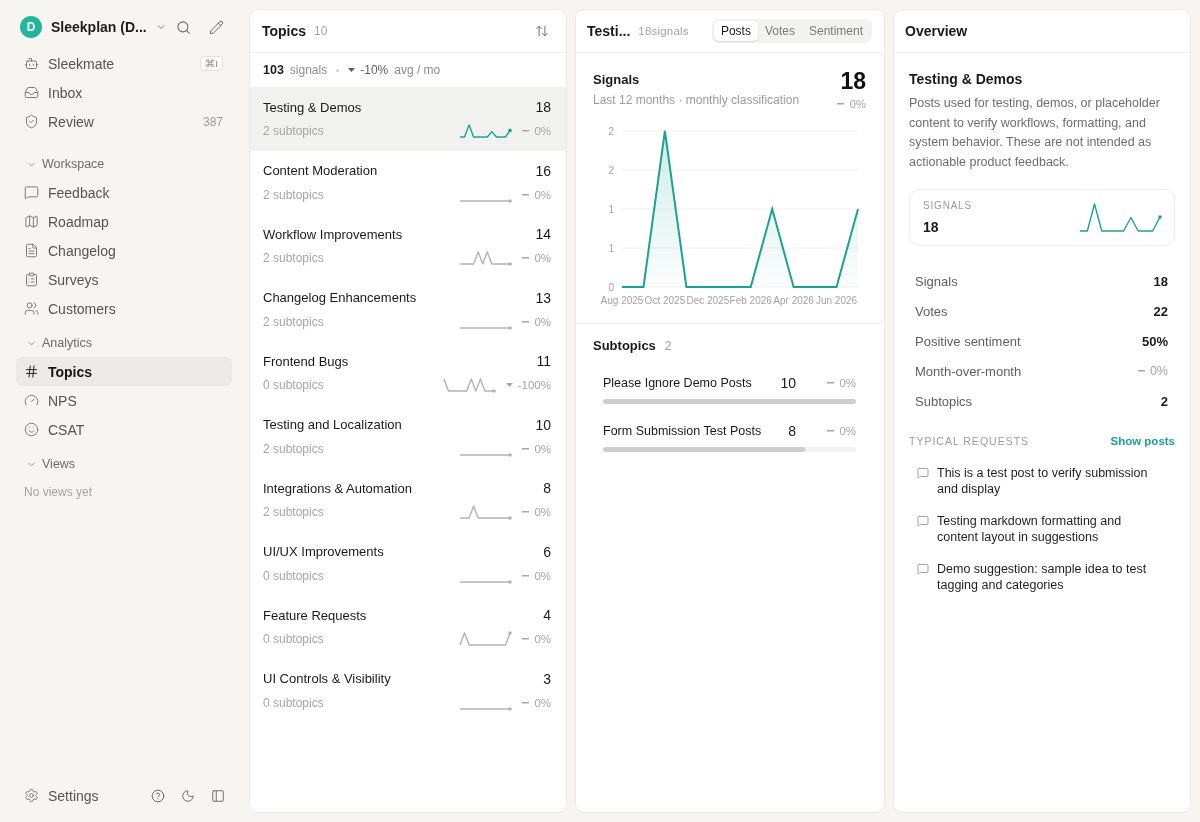  Describe the element at coordinates (31, 92) in the screenshot. I see `inbox-icon` at that location.